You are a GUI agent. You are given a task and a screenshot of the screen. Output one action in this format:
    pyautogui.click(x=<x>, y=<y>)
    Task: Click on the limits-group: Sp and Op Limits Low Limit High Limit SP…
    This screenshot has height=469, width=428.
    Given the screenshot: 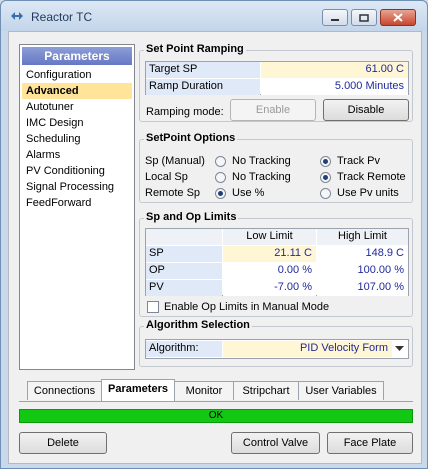 What is the action you would take?
    pyautogui.click(x=276, y=264)
    